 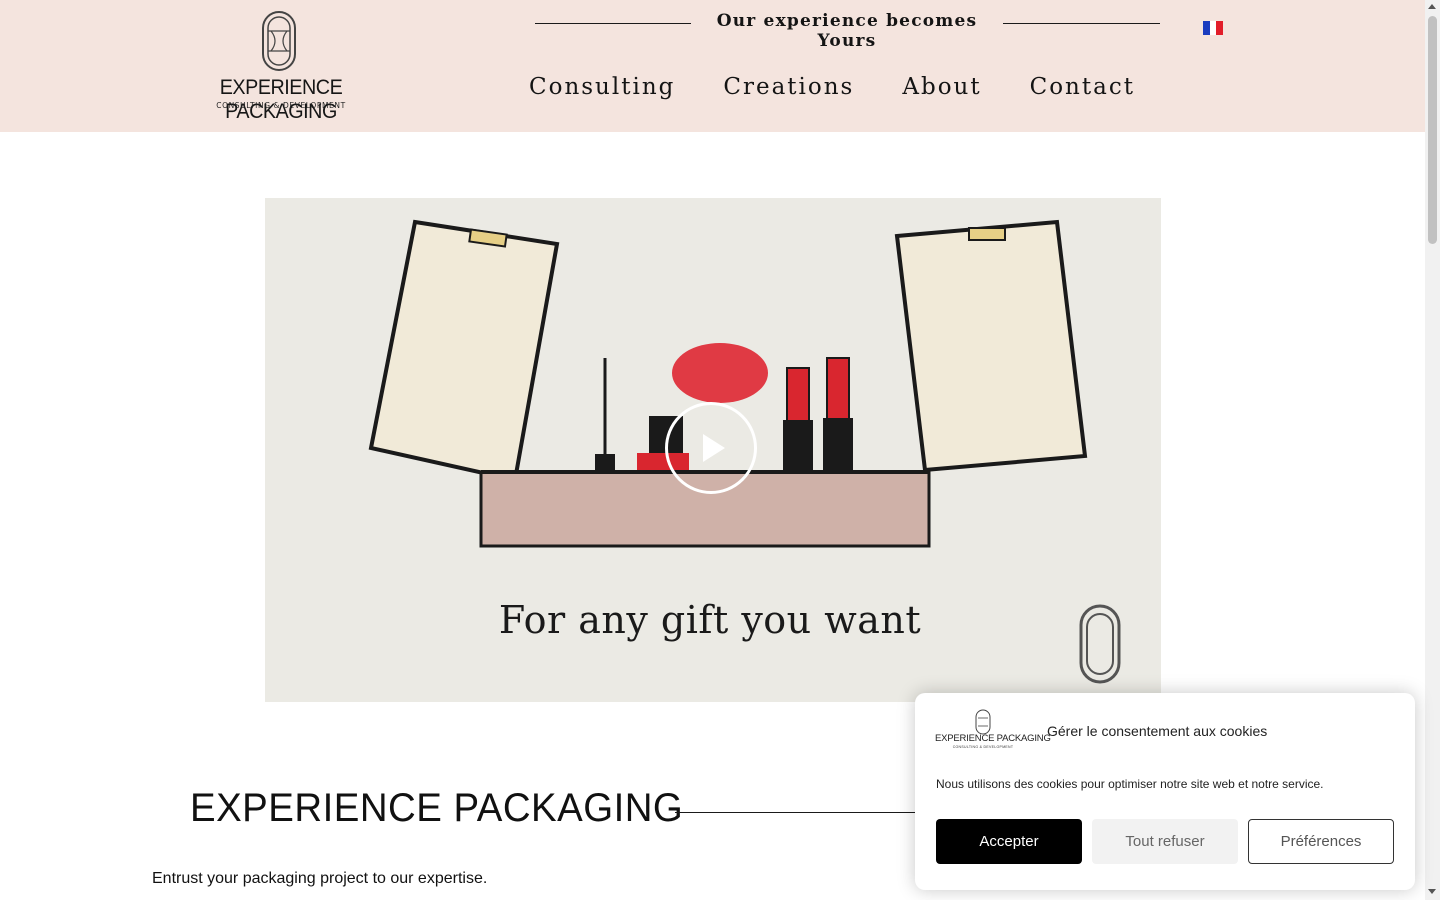 What do you see at coordinates (602, 91) in the screenshot?
I see `nav-item-consulting: Consulting` at bounding box center [602, 91].